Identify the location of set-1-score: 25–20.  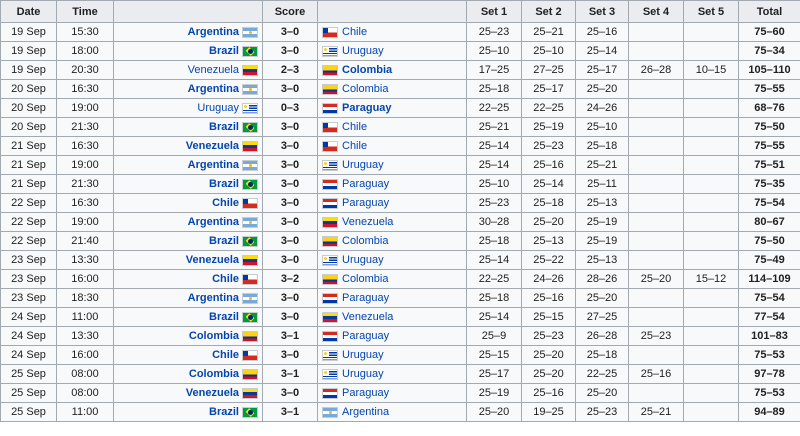
(494, 412).